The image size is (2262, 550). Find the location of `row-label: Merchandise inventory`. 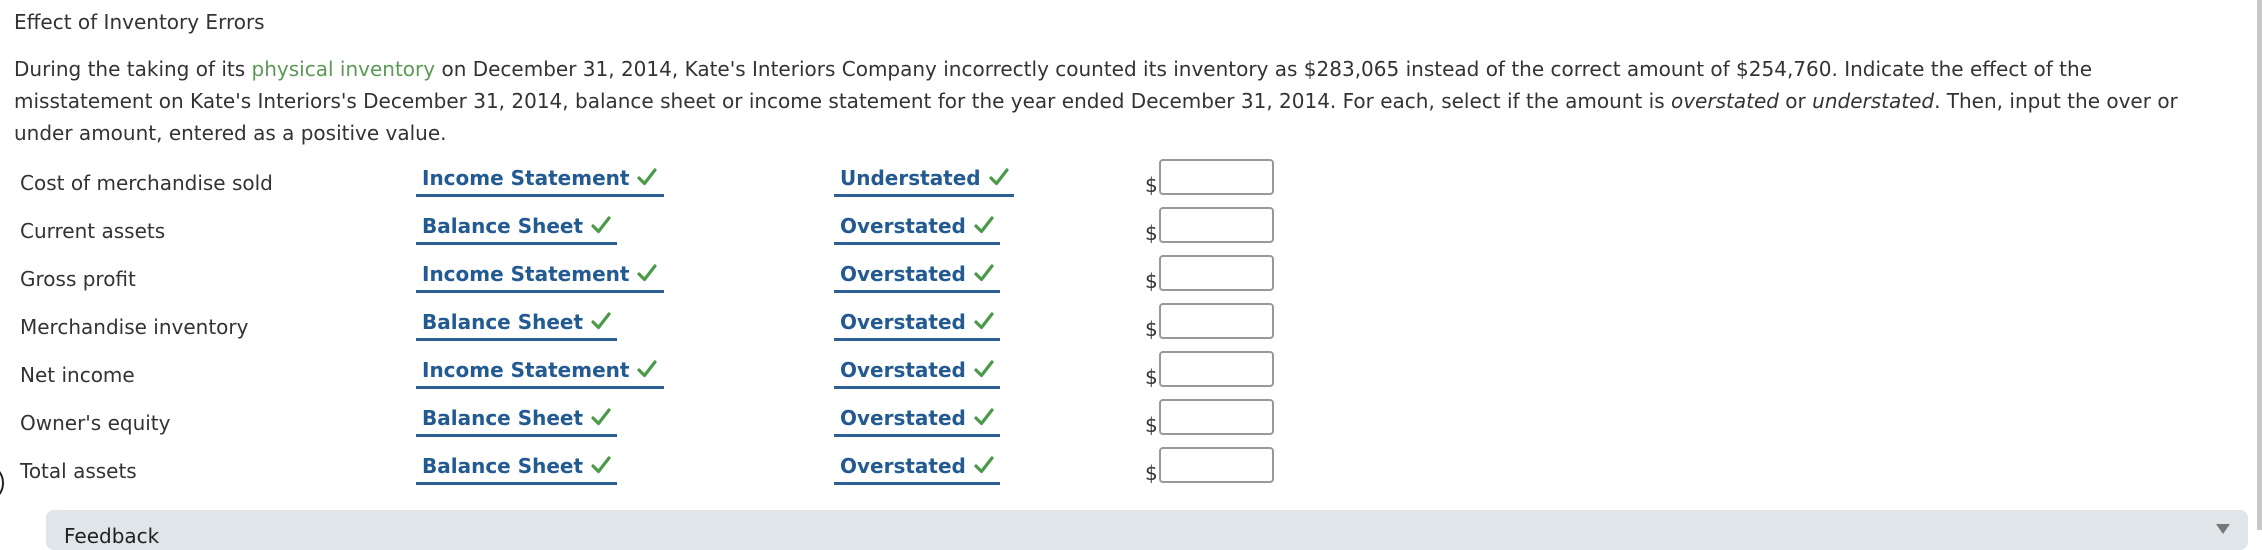

row-label: Merchandise inventory is located at coordinates (134, 327).